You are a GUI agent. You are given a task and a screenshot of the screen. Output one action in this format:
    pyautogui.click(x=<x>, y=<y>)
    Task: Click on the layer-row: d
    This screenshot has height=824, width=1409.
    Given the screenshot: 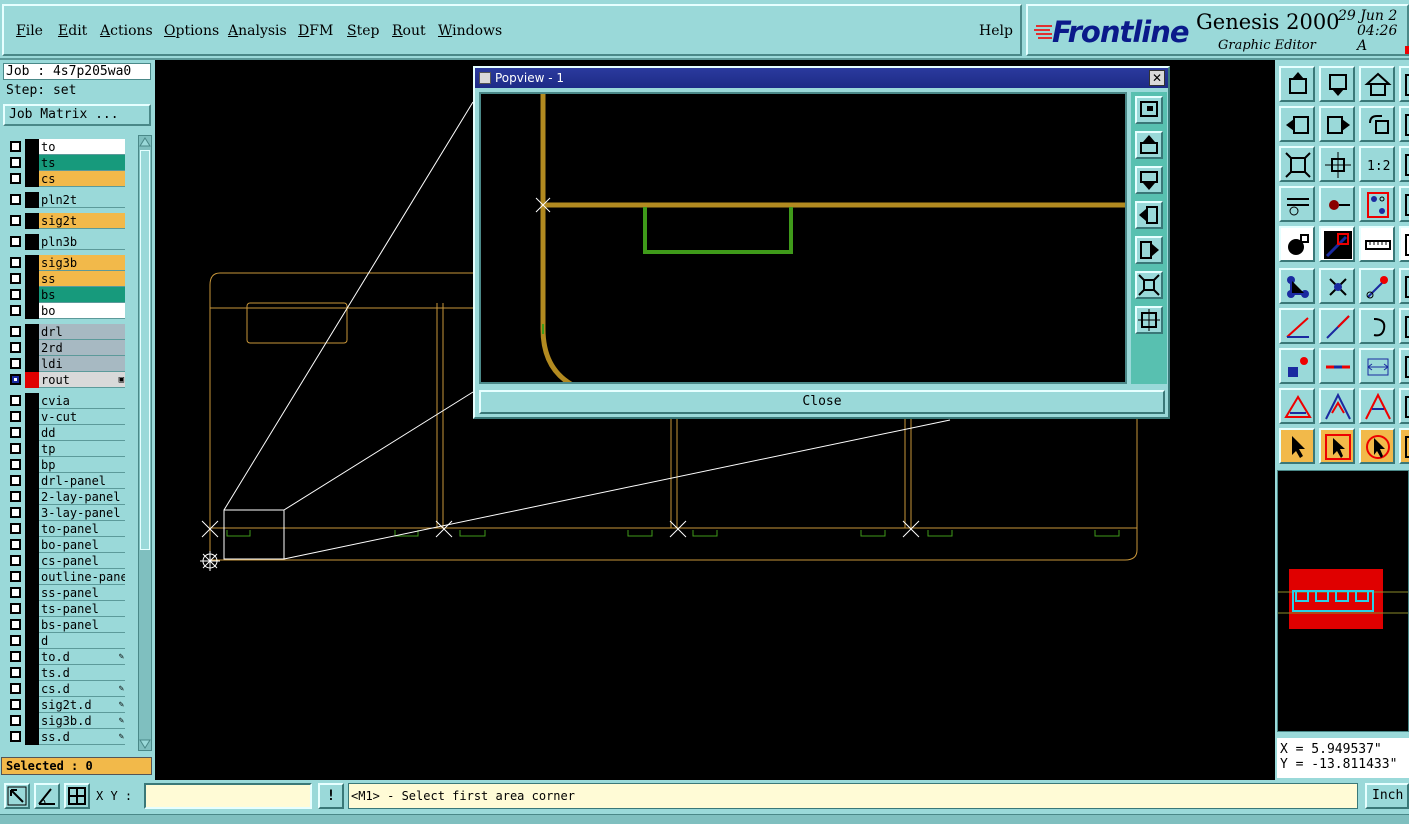 What is the action you would take?
    pyautogui.click(x=70, y=641)
    